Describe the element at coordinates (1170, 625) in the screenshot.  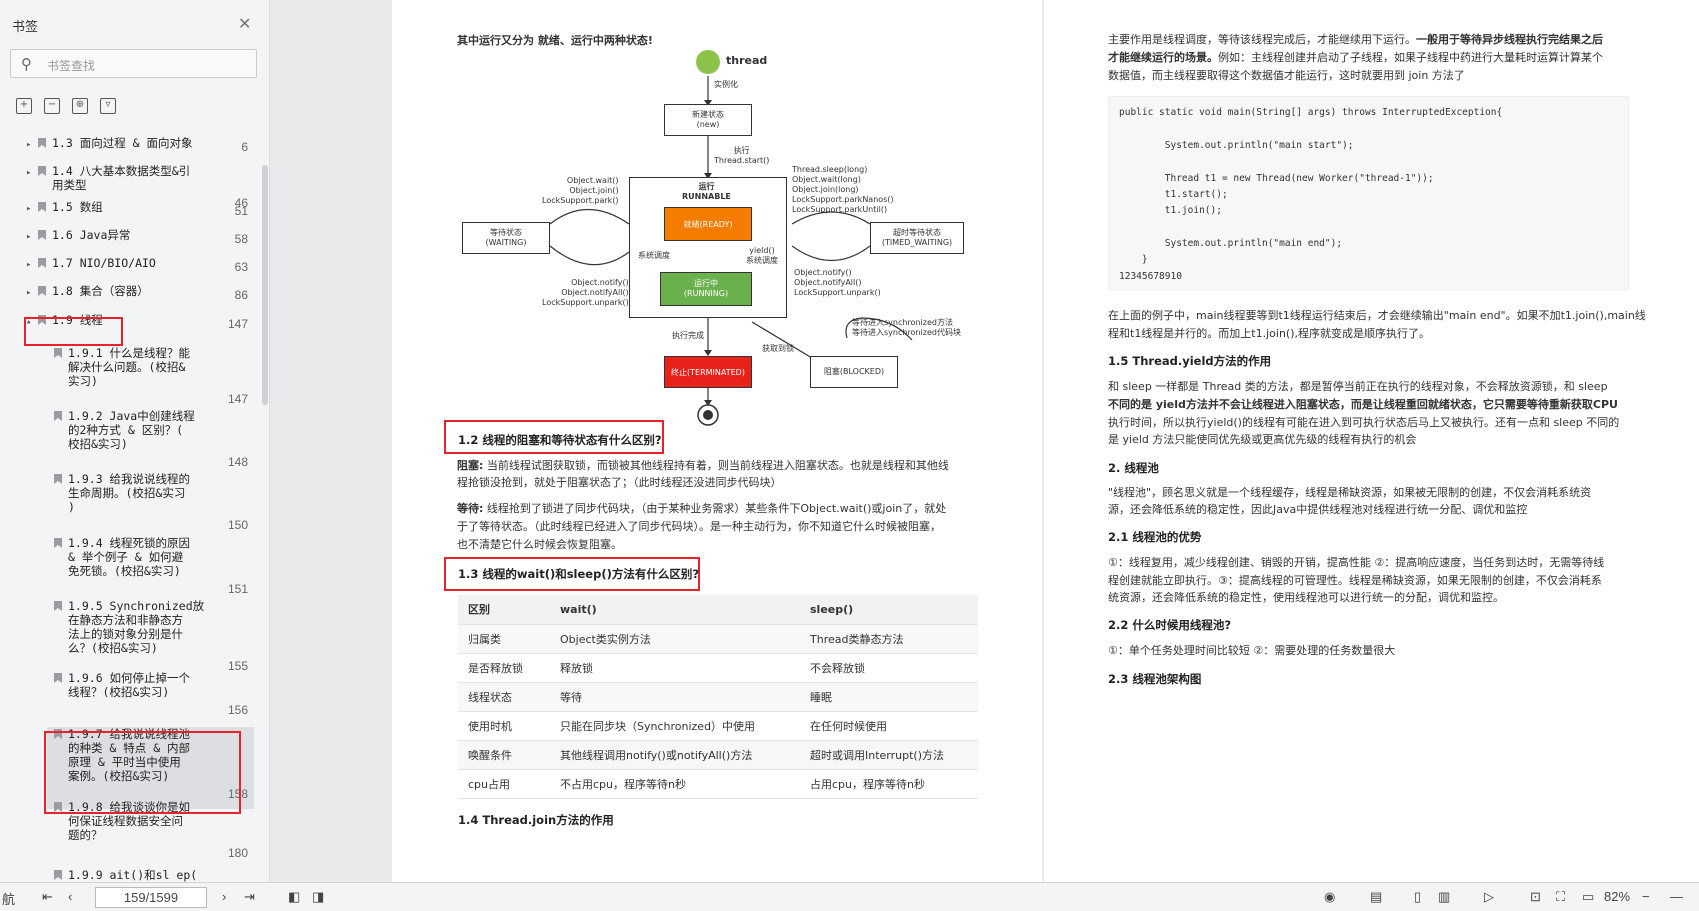
I see `heading-2-2: 2.2 什么时候用线程池?` at that location.